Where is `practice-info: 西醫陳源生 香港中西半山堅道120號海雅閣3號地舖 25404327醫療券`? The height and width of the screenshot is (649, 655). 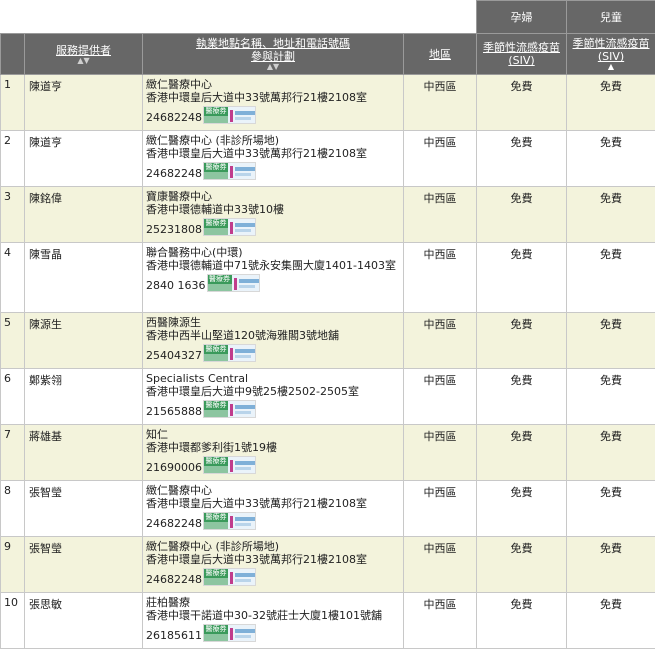
practice-info: 西醫陳源生 香港中西半山堅道120號海雅閣3號地舖 25404327醫療券 is located at coordinates (273, 341).